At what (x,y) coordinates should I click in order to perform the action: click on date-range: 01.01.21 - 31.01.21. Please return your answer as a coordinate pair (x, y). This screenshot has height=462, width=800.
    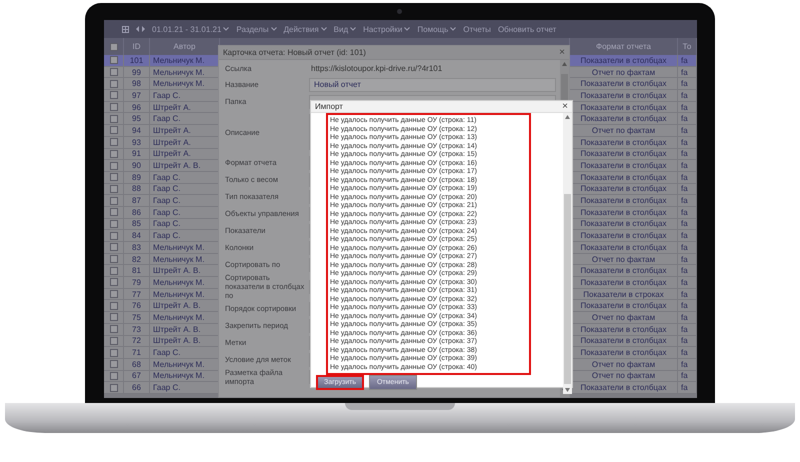
    Looking at the image, I should click on (187, 29).